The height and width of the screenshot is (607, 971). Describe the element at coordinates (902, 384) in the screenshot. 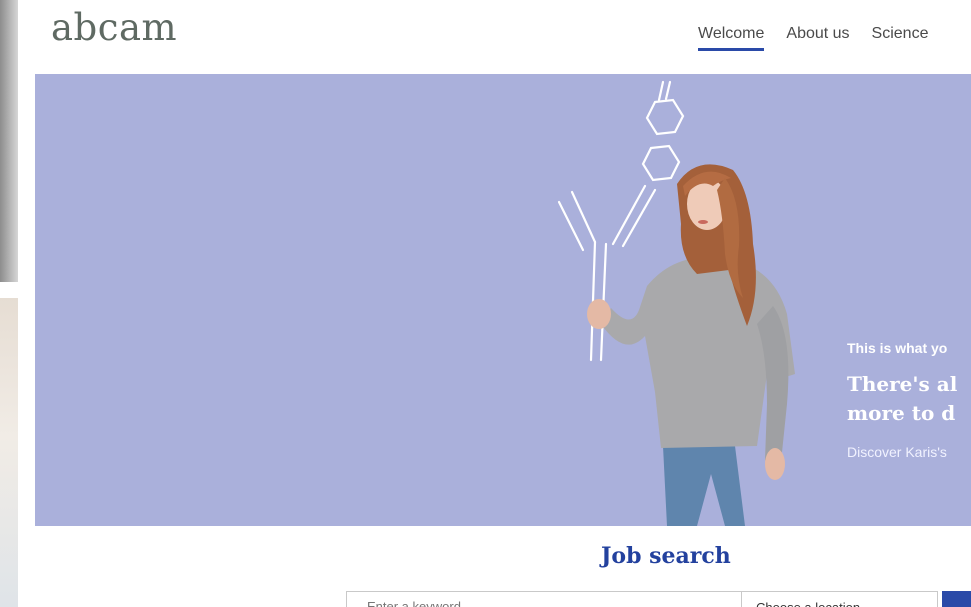

I see `hero-headline-line: There's al` at that location.